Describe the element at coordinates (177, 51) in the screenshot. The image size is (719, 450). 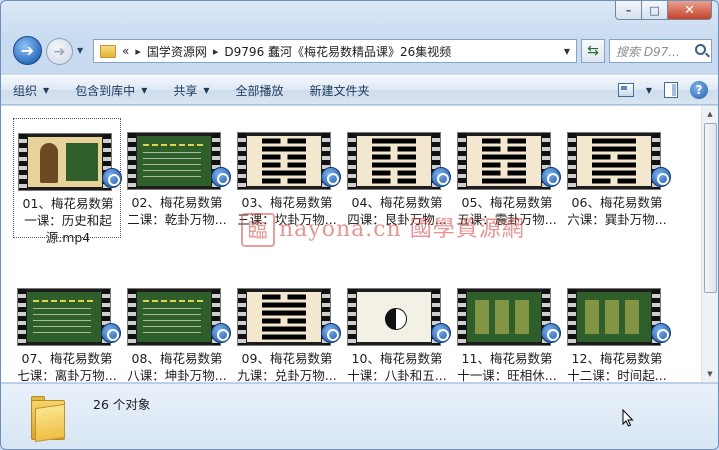
I see `address-segment-root: 国学资源网` at that location.